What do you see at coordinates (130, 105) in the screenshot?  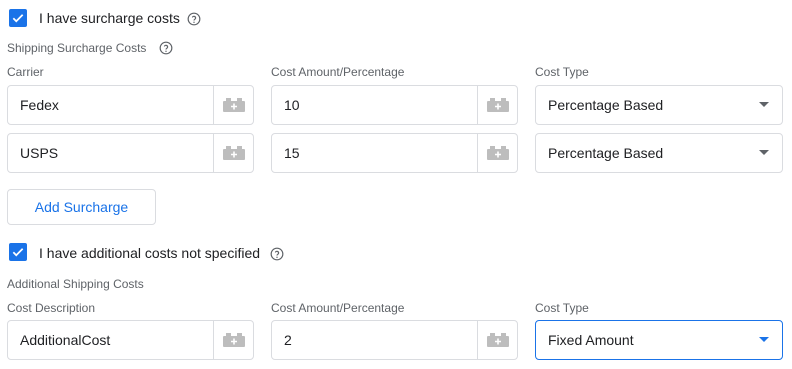 I see `carrier-input: Fedex` at bounding box center [130, 105].